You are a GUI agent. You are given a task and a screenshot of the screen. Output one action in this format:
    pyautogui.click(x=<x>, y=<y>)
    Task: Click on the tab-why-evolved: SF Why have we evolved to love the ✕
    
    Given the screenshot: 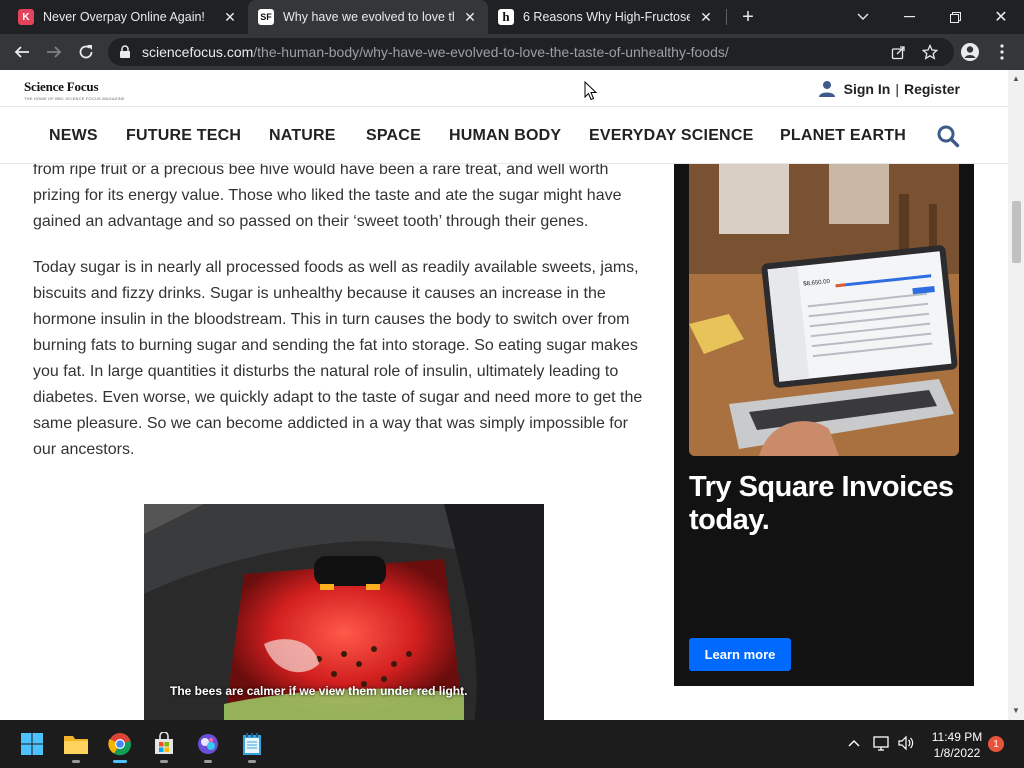 What is the action you would take?
    pyautogui.click(x=368, y=17)
    